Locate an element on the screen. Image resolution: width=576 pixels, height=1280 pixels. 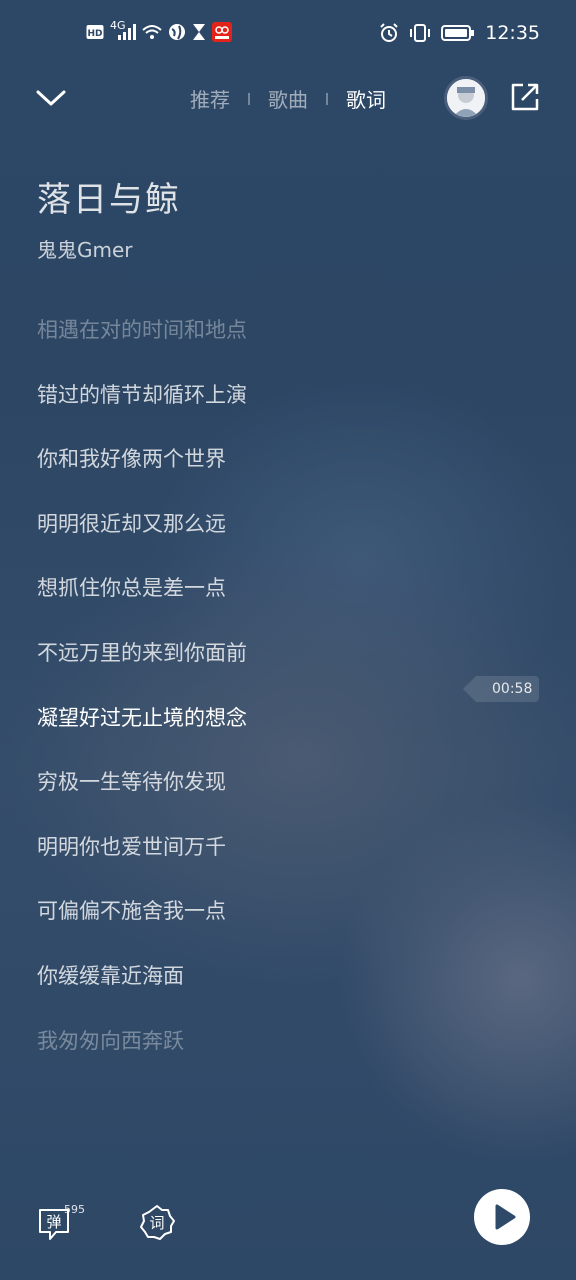
hourglass-icon is located at coordinates (199, 32).